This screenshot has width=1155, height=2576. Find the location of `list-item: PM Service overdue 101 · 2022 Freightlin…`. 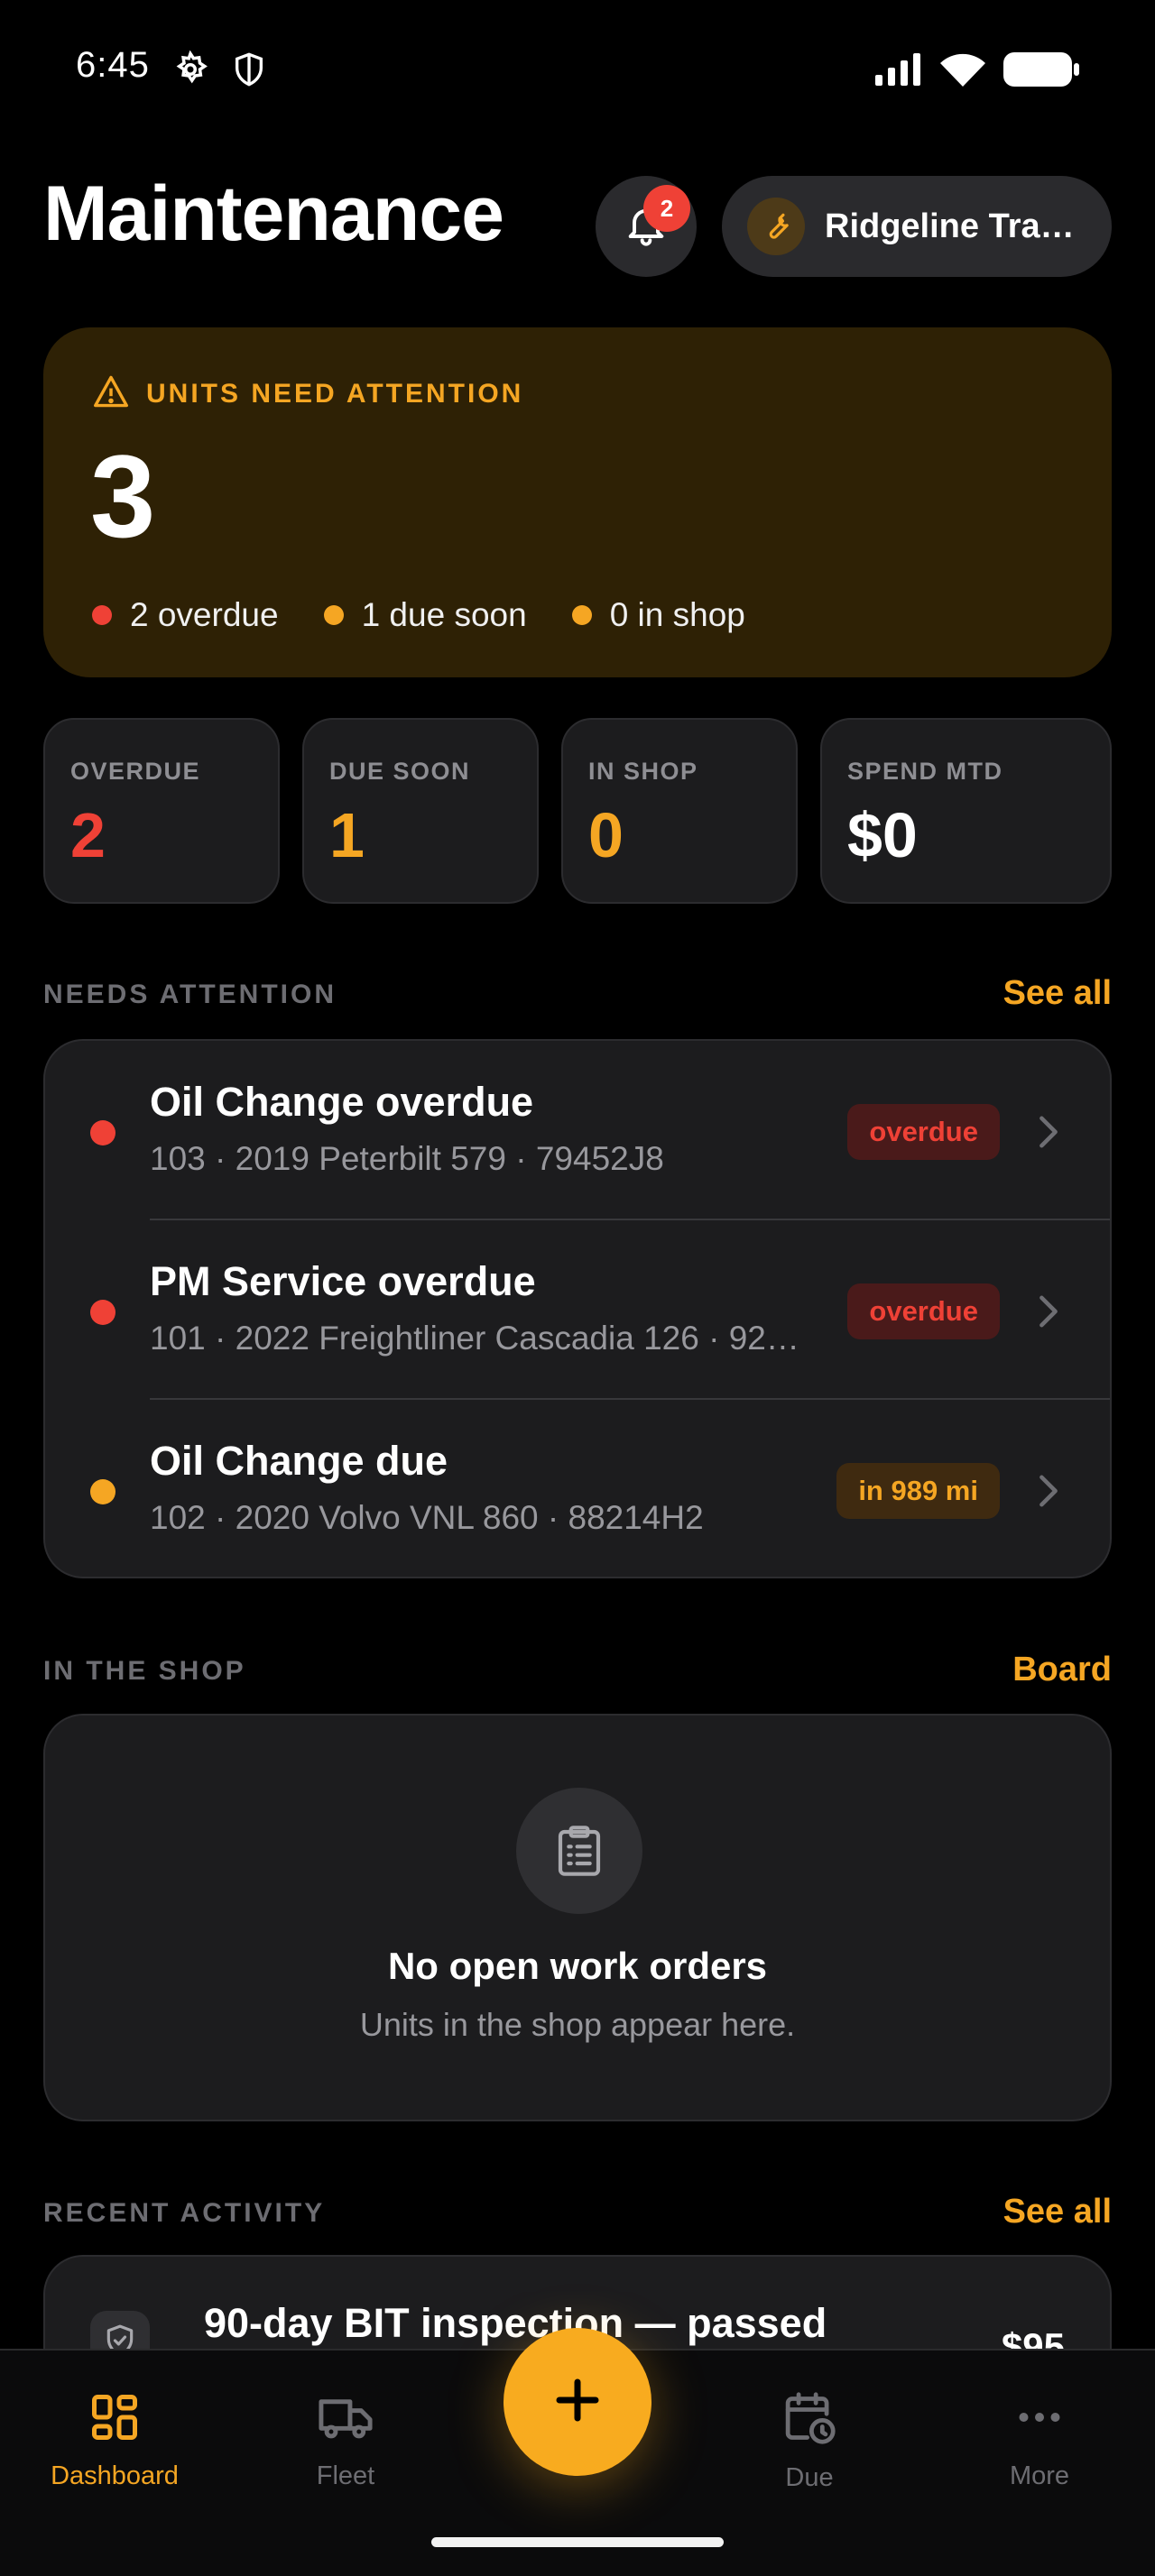

list-item: PM Service overdue 101 · 2022 Freightlin… is located at coordinates (577, 1310).